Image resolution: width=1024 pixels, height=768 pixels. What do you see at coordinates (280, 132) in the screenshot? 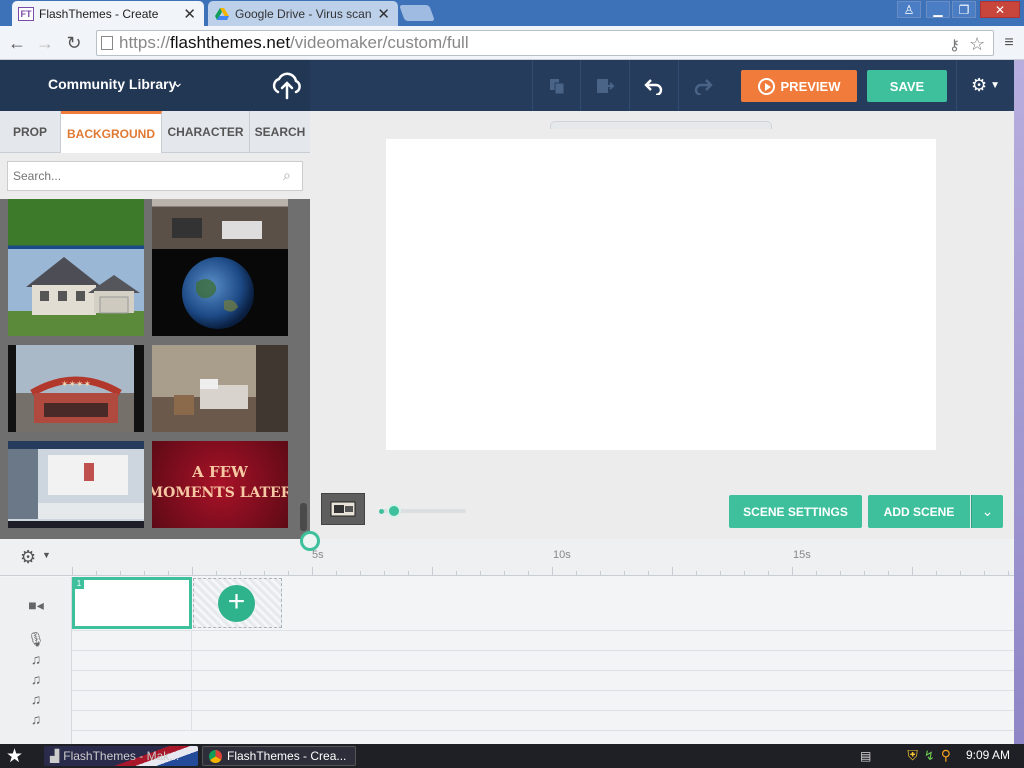
I see `tab-search: SEARCH` at bounding box center [280, 132].